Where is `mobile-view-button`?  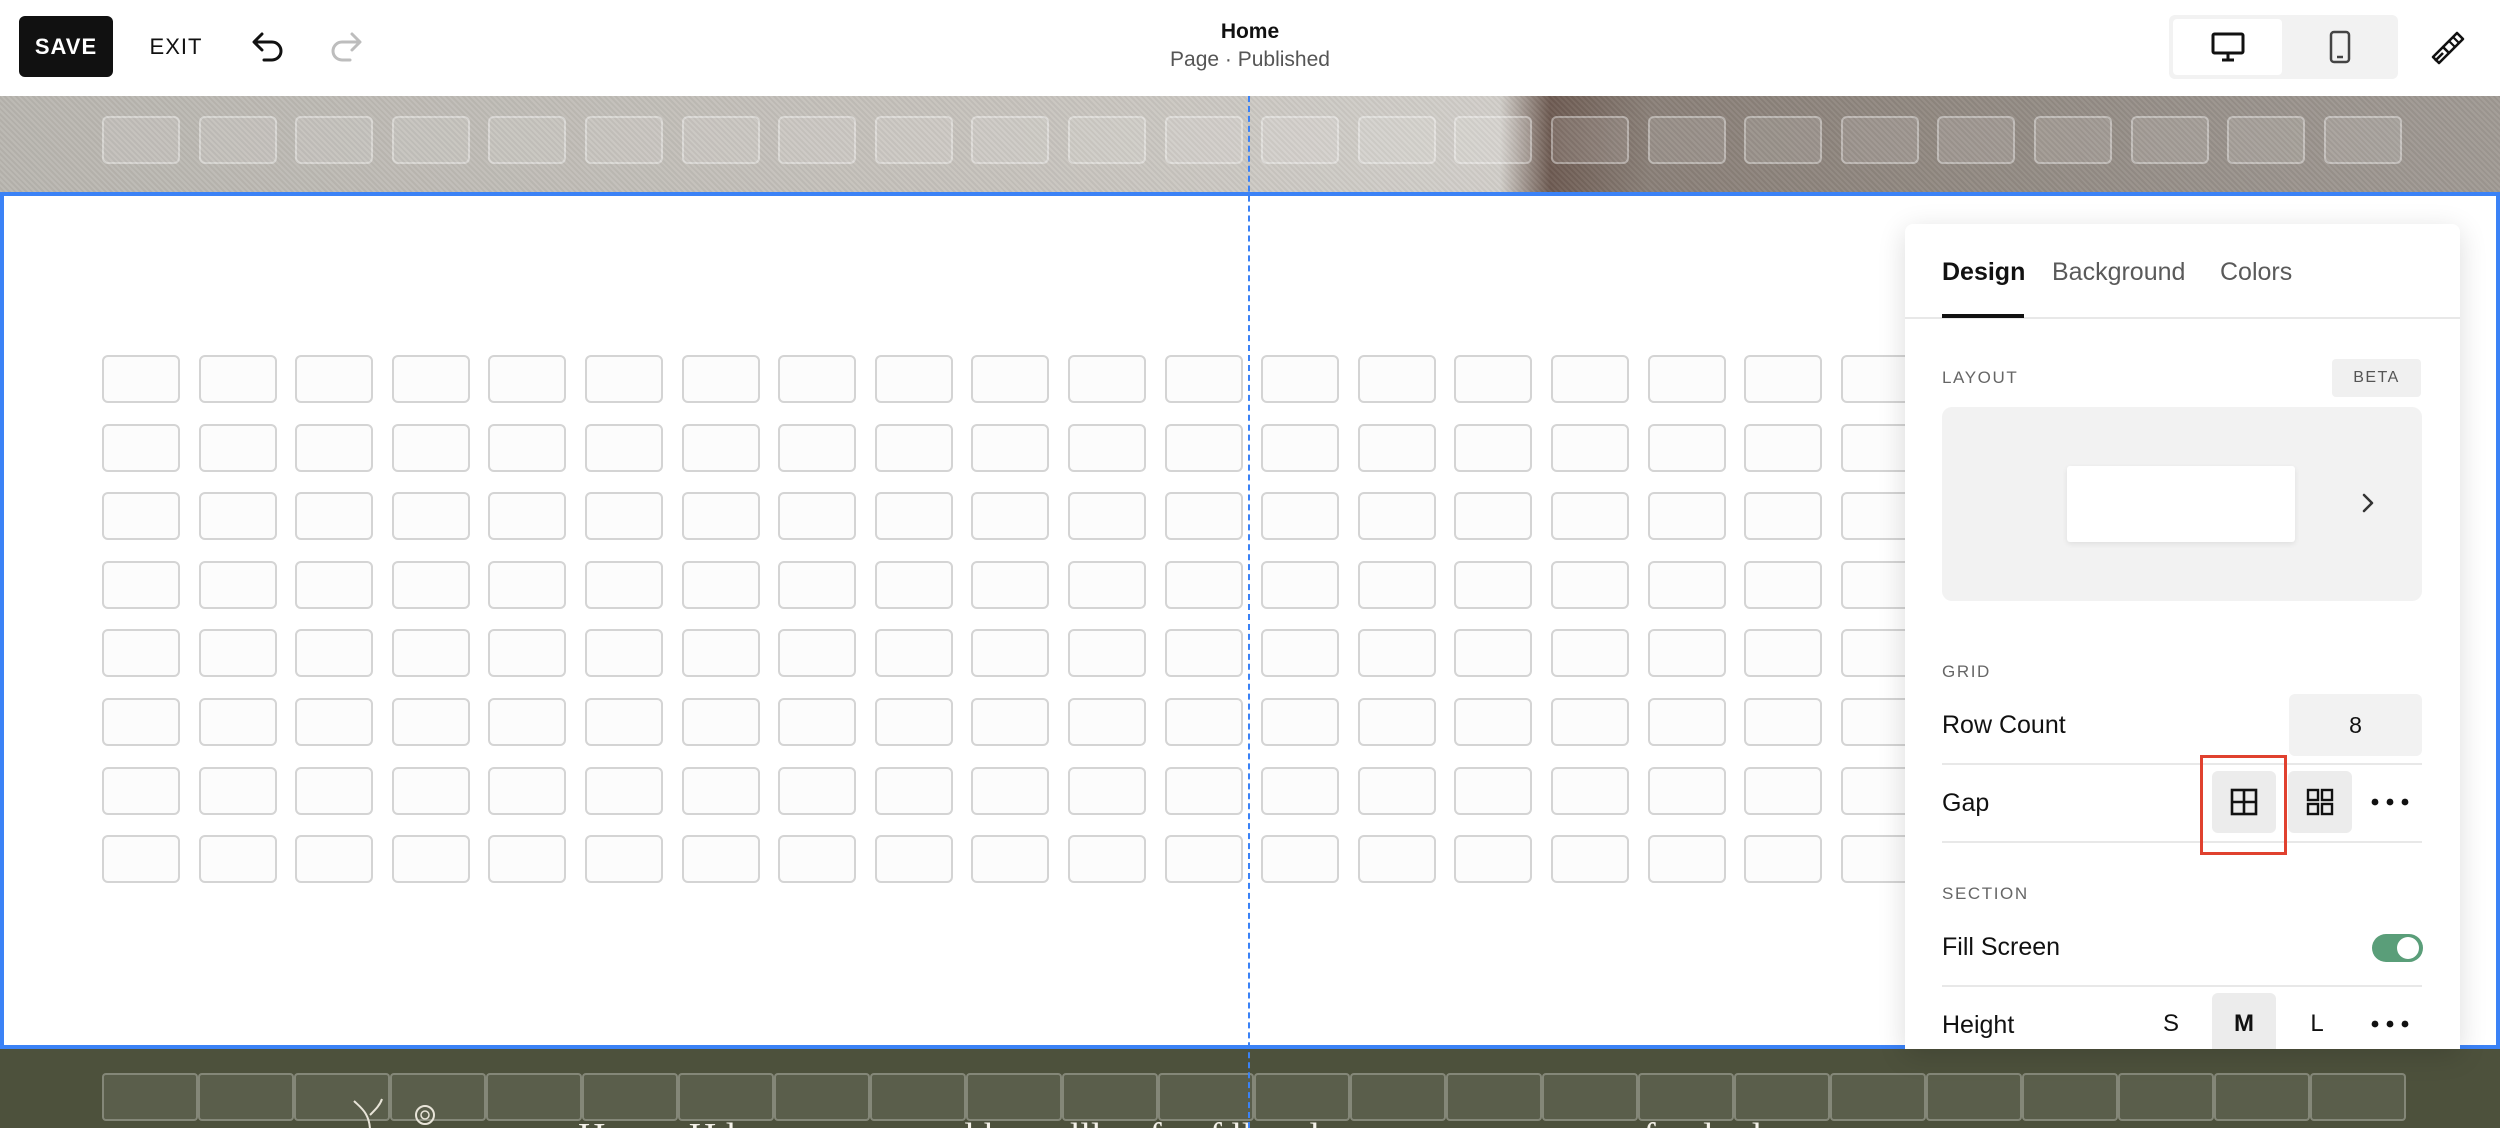 mobile-view-button is located at coordinates (2339, 47).